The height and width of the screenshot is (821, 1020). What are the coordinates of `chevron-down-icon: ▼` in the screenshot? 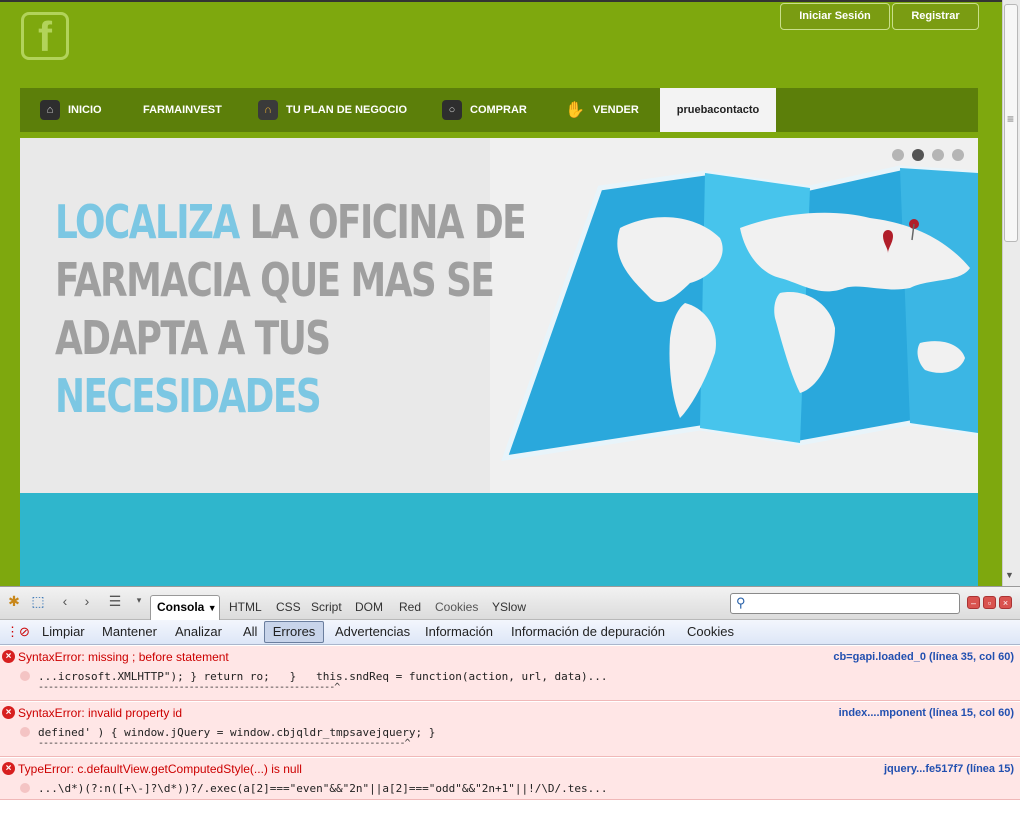 It's located at (212, 608).